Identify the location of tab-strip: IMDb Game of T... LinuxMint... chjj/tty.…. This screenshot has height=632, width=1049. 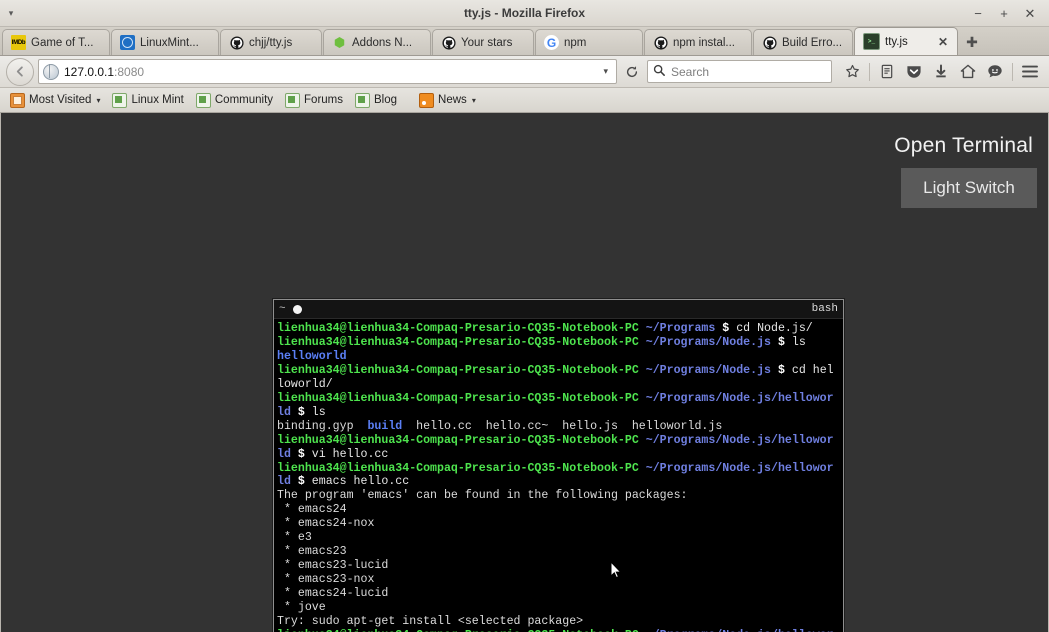
(524, 41).